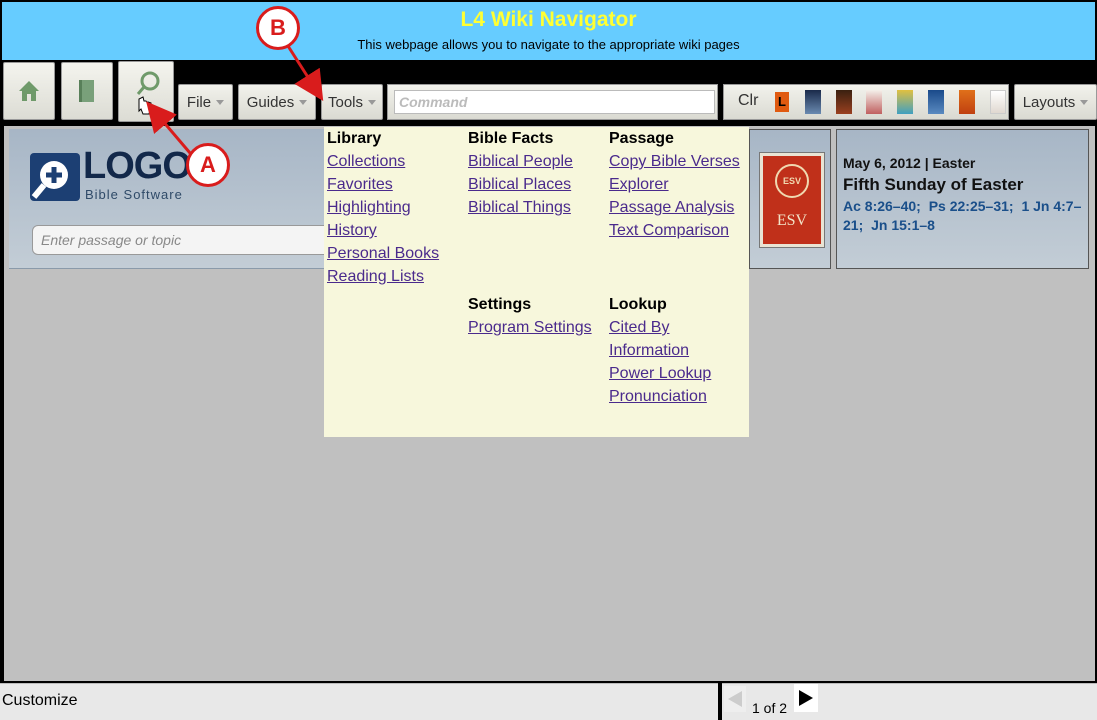 The width and height of the screenshot is (1097, 720). I want to click on menu-link-pronunciation: Pronunciation, so click(660, 396).